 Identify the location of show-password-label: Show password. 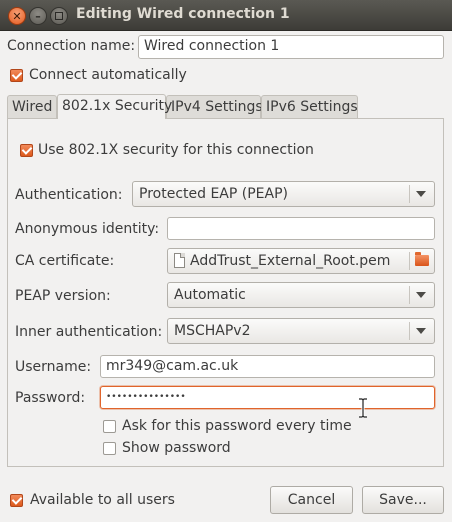
(176, 448).